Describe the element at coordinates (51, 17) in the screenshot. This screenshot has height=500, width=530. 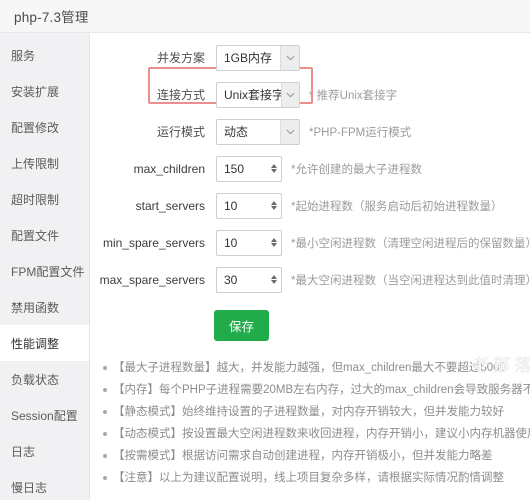
I see `window-title: php-7.3管理` at that location.